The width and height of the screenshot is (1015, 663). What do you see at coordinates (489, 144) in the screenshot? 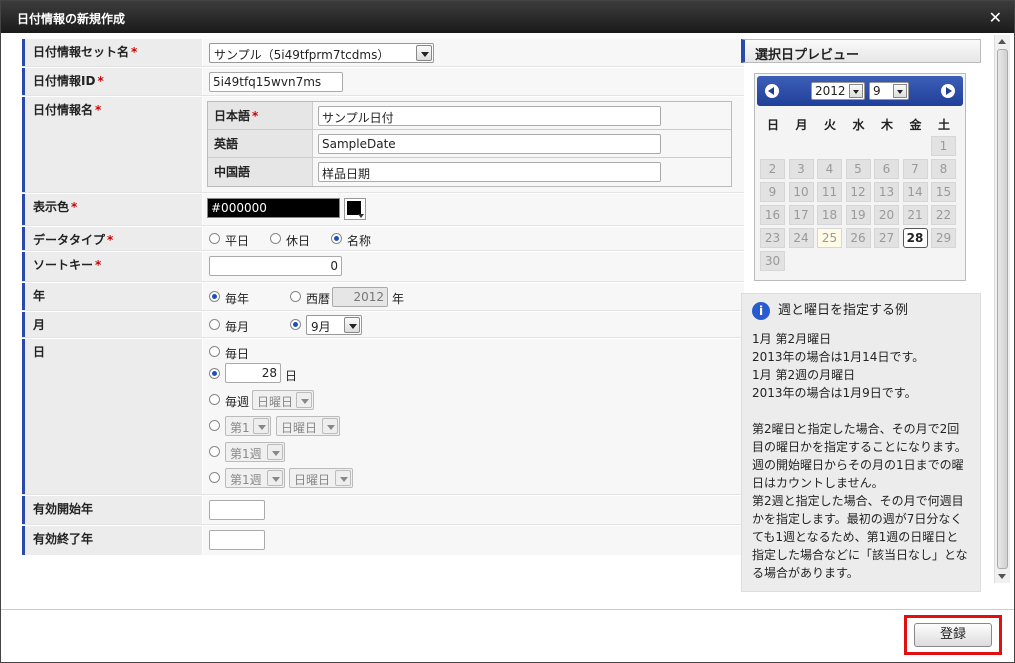
I see `name-en-input: SampleDate` at bounding box center [489, 144].